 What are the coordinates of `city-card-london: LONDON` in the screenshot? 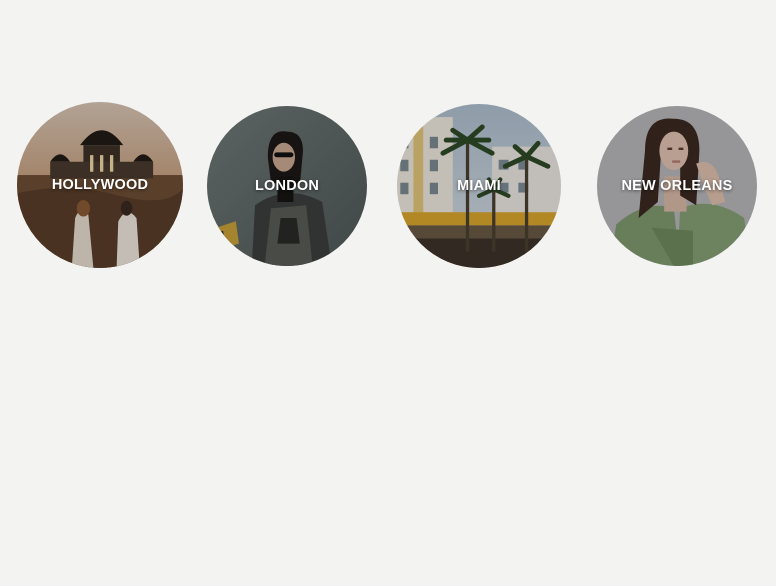 It's located at (287, 186).